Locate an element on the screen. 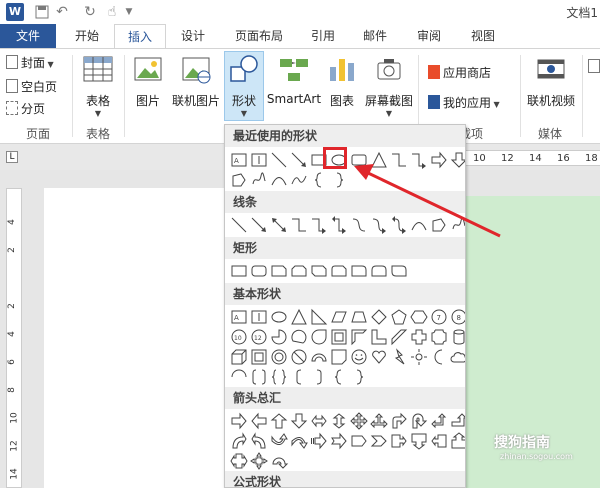 The image size is (600, 488). up-down-arrow-shape is located at coordinates (339, 421).